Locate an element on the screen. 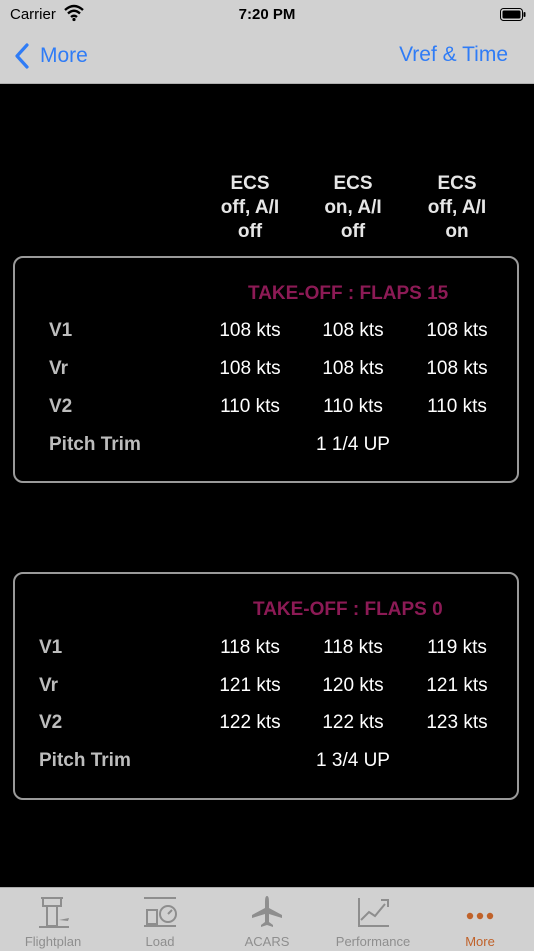 The height and width of the screenshot is (951, 534). value-cell: 119 kts is located at coordinates (457, 647).